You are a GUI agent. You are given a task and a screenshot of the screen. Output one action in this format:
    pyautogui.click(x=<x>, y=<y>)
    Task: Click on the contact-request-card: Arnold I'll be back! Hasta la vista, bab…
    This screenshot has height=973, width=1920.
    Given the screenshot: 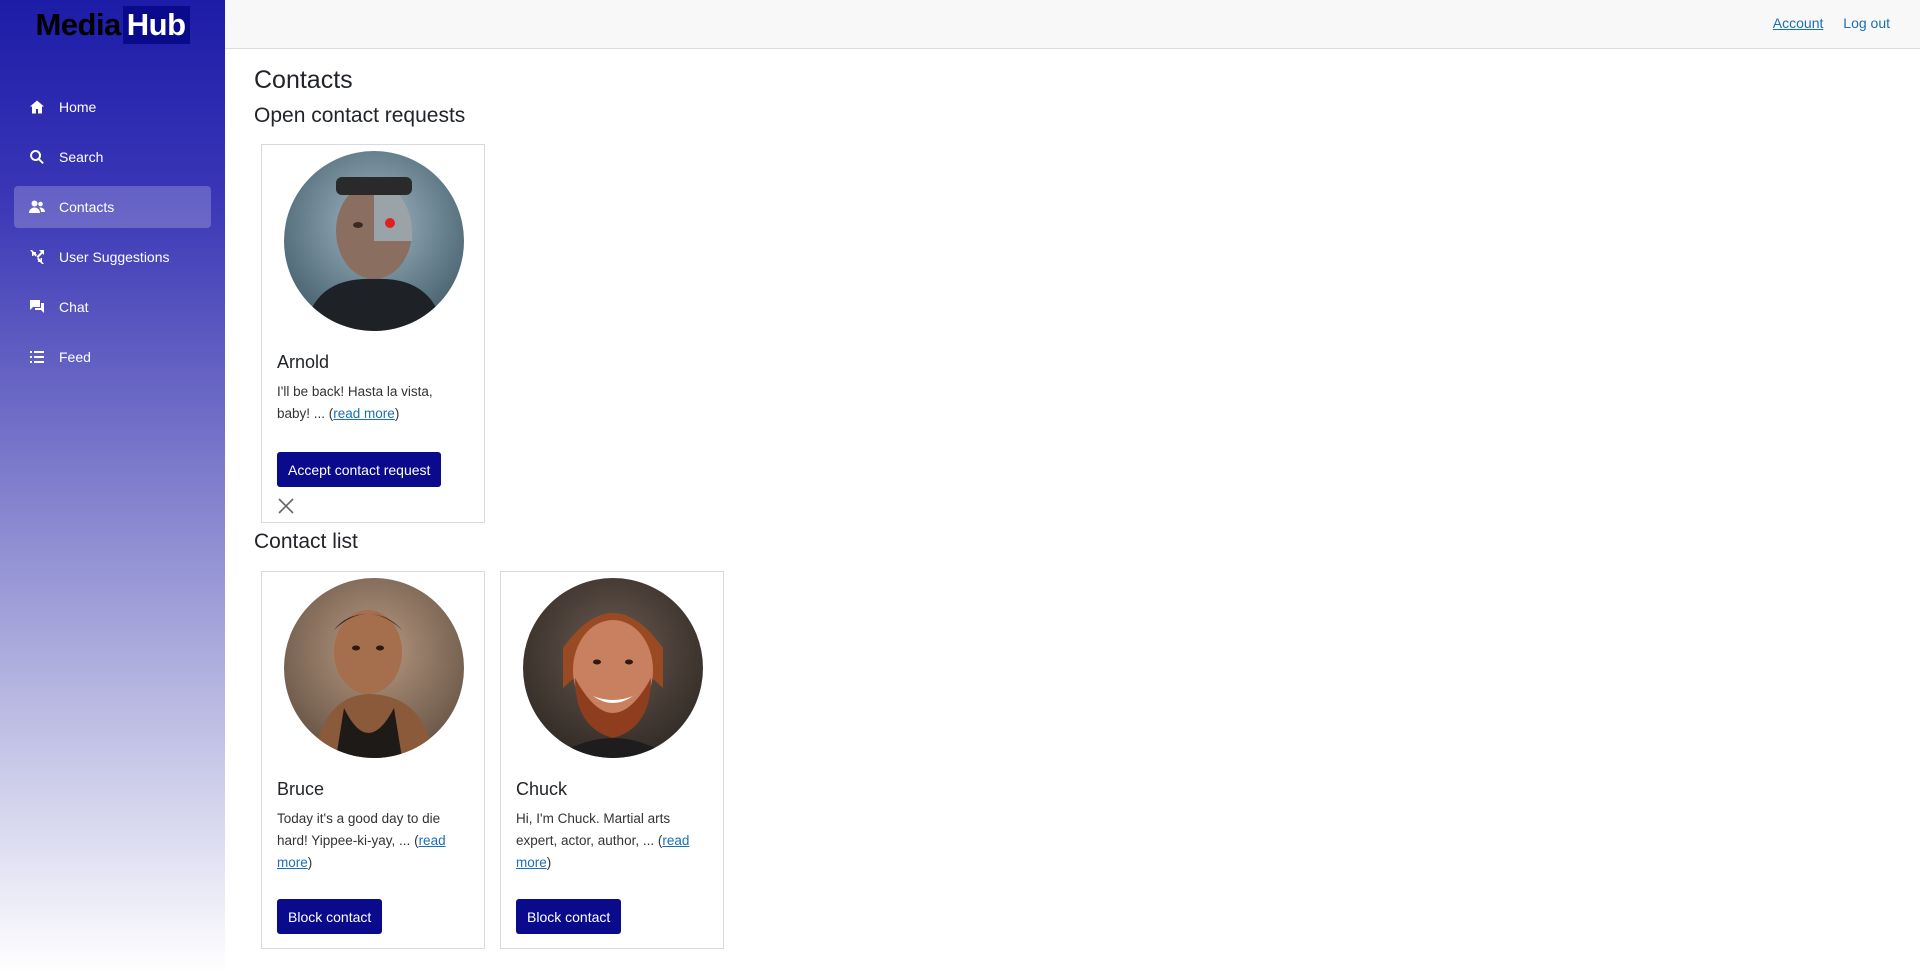 What is the action you would take?
    pyautogui.click(x=373, y=333)
    